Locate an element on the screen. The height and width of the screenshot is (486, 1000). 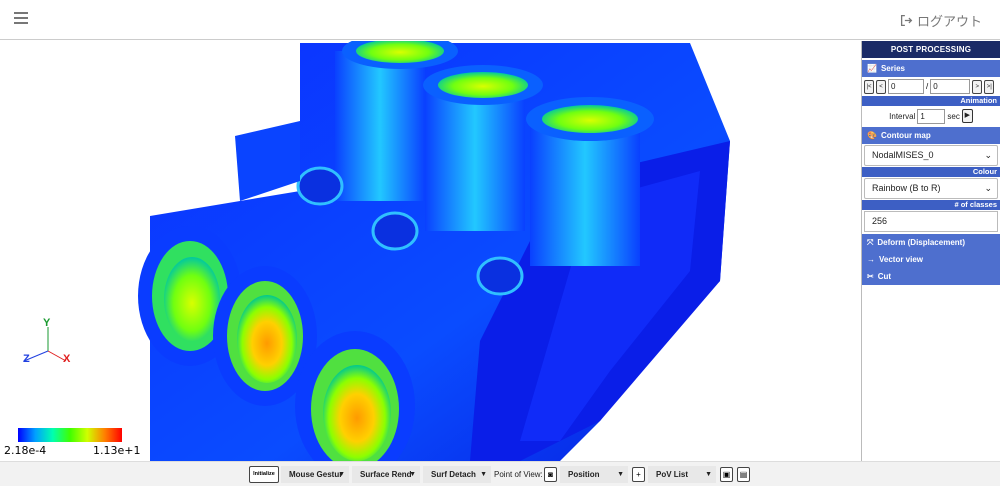
expand-arrows-icon: ⤧ is located at coordinates (870, 242).